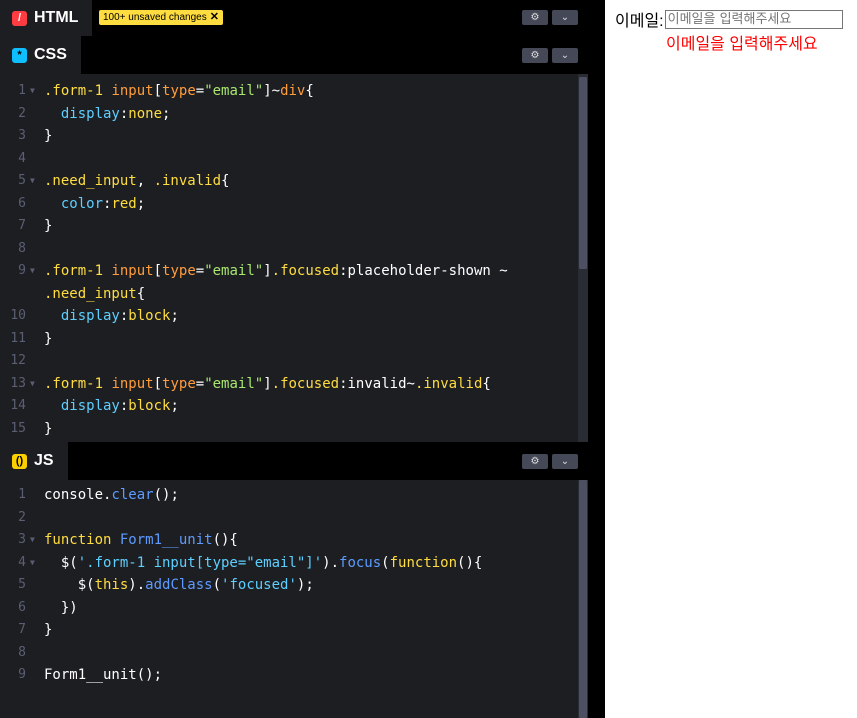 The width and height of the screenshot is (857, 718). I want to click on css-scrollbar, so click(583, 258).